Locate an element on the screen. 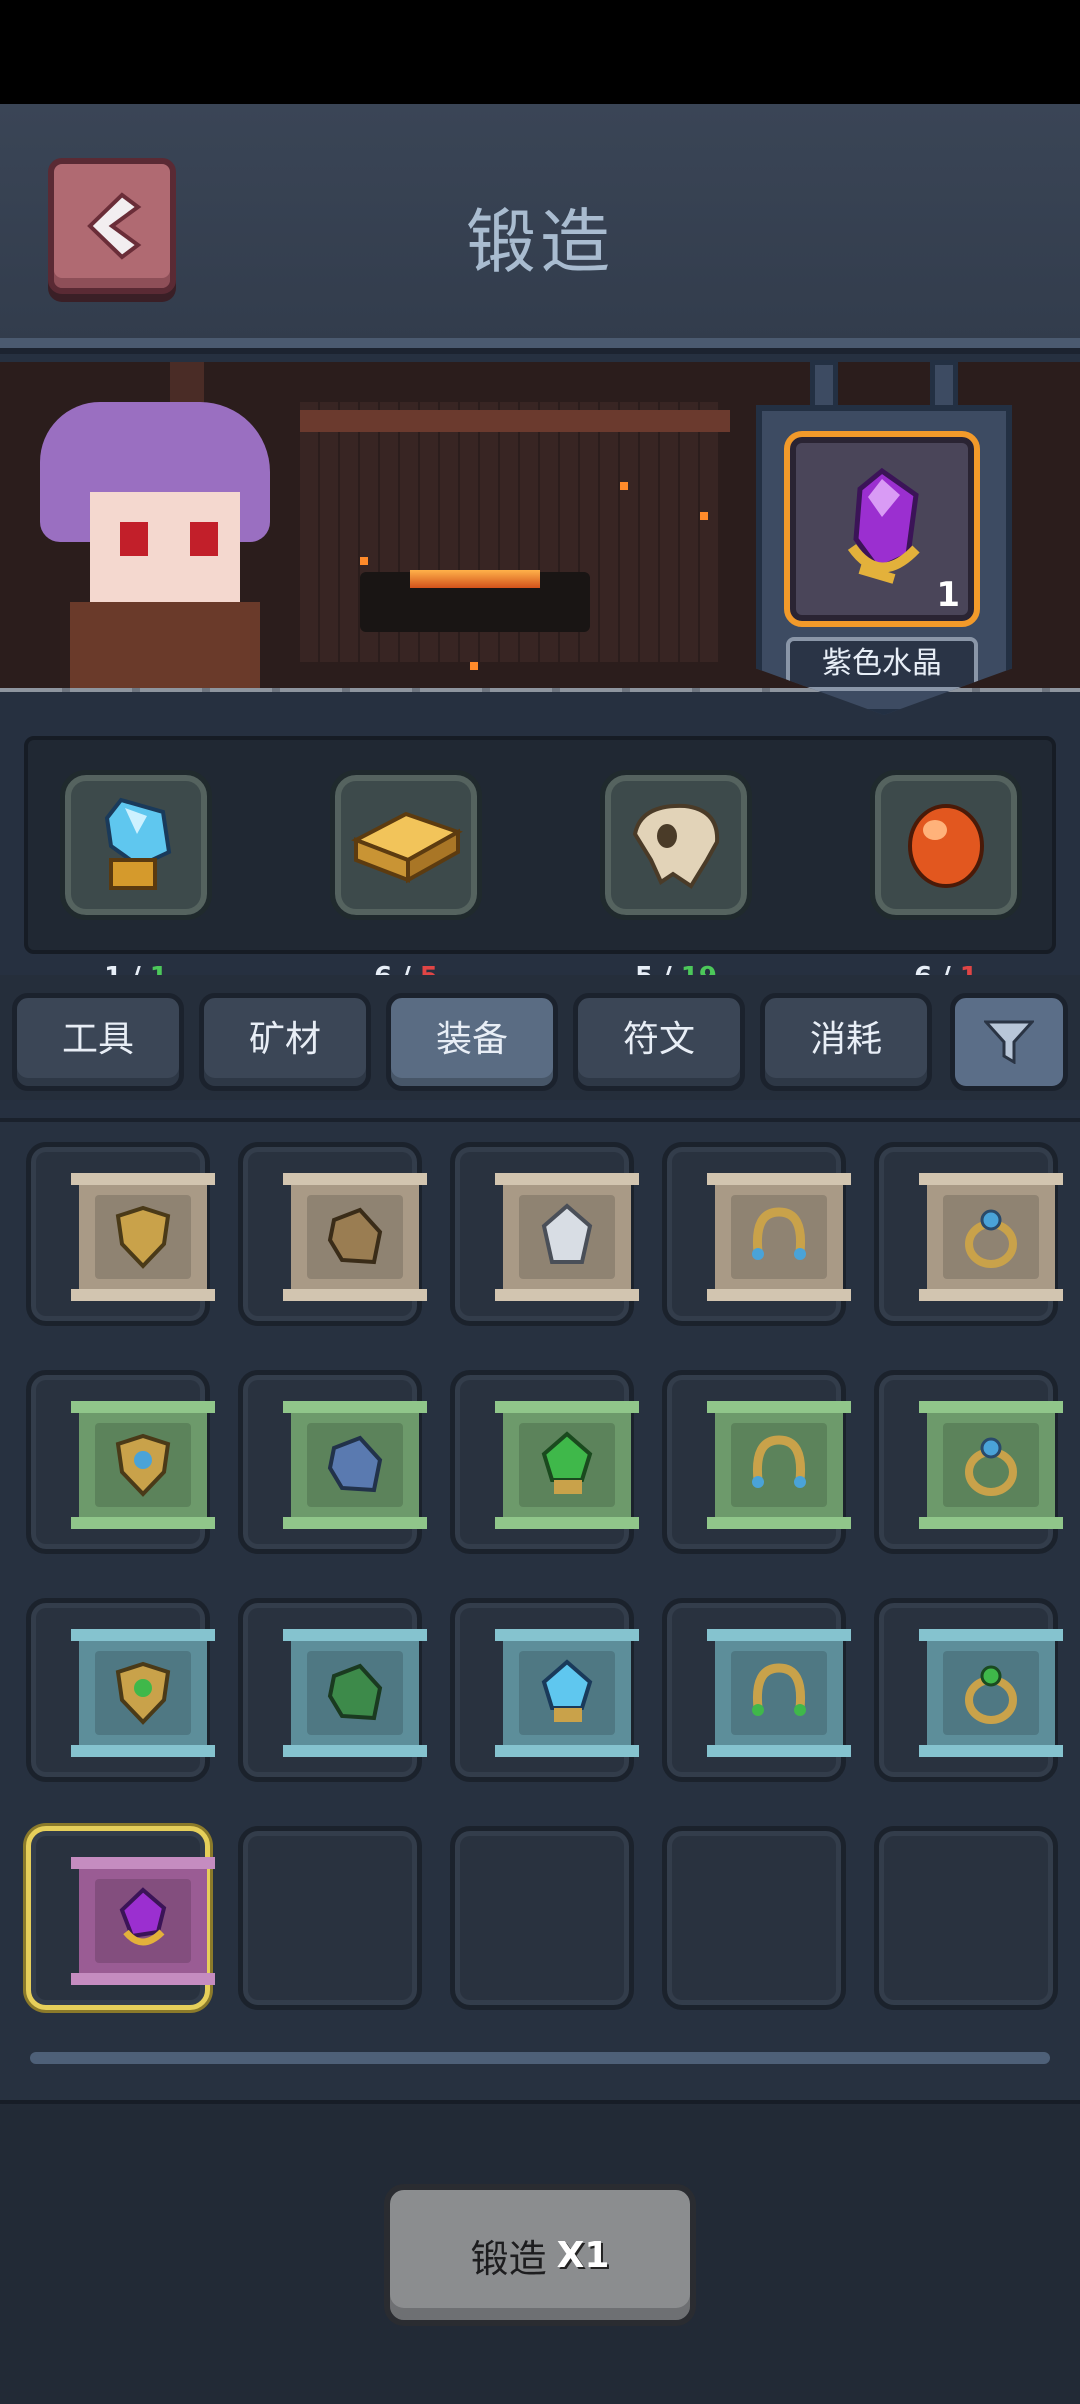 The image size is (1080, 2404). material-slot: 5 / 19 is located at coordinates (676, 881).